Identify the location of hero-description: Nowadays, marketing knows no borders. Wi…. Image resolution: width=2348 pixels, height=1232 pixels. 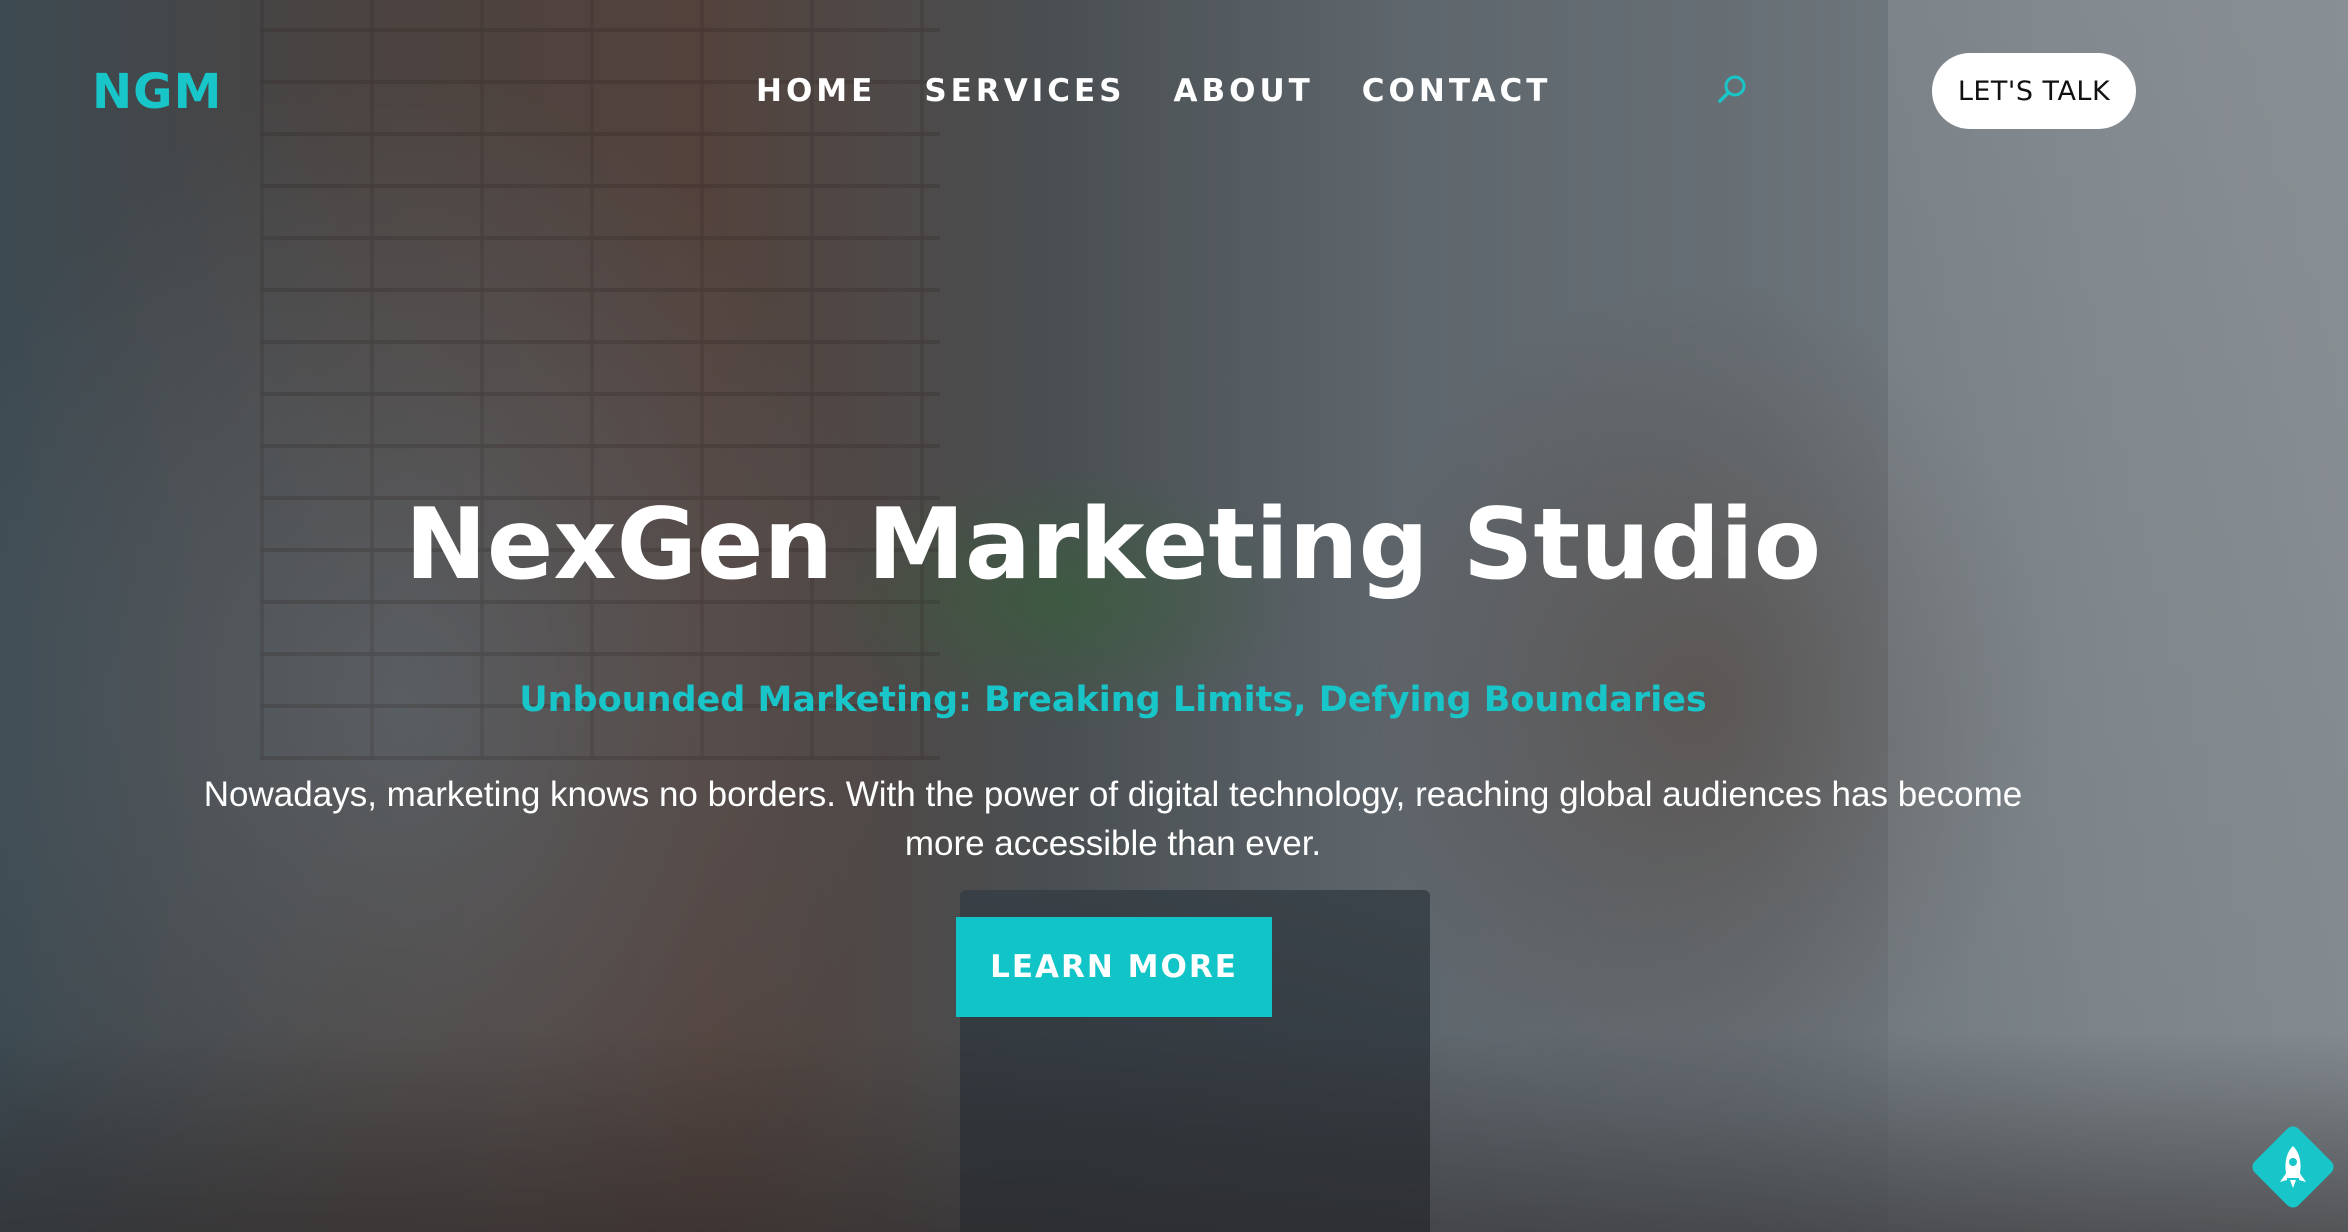
(1113, 819).